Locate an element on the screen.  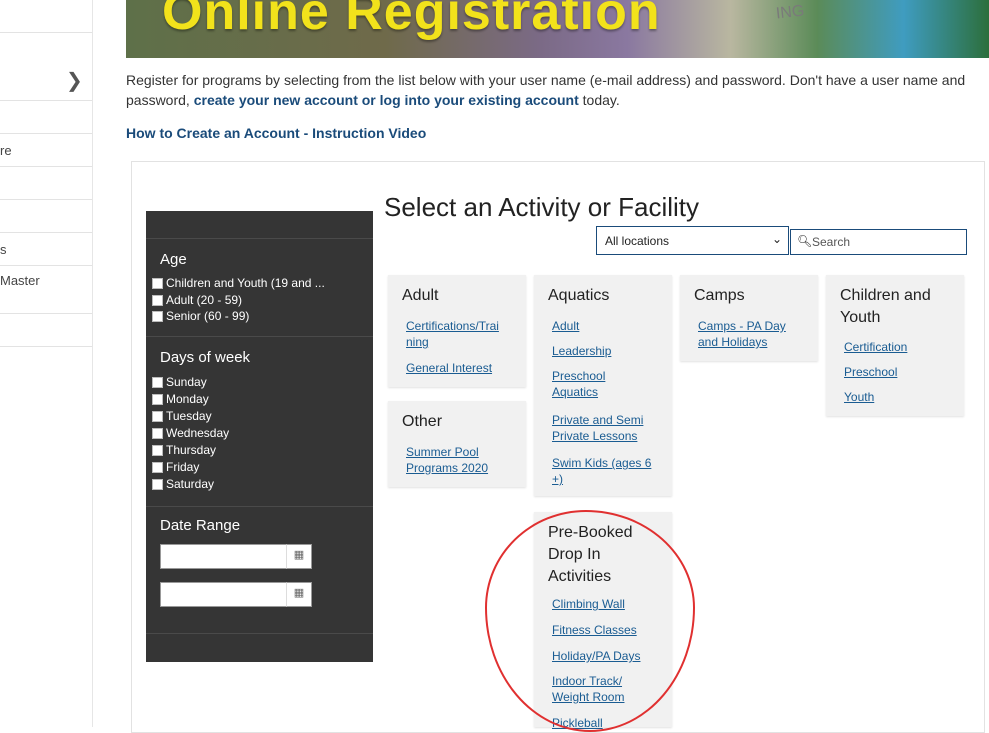
age-filter-title: Age is located at coordinates (173, 259).